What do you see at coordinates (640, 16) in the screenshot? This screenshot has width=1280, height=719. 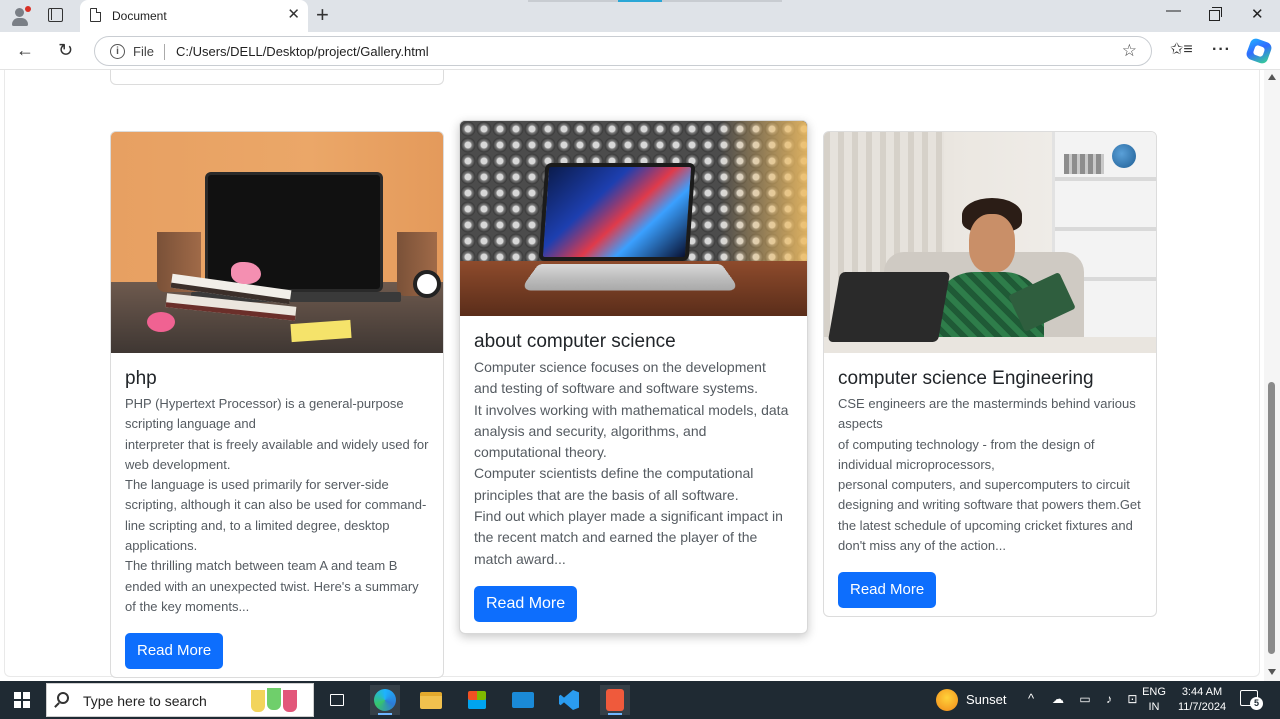 I see `browser-titlebar: Document ✕ + — ✕` at bounding box center [640, 16].